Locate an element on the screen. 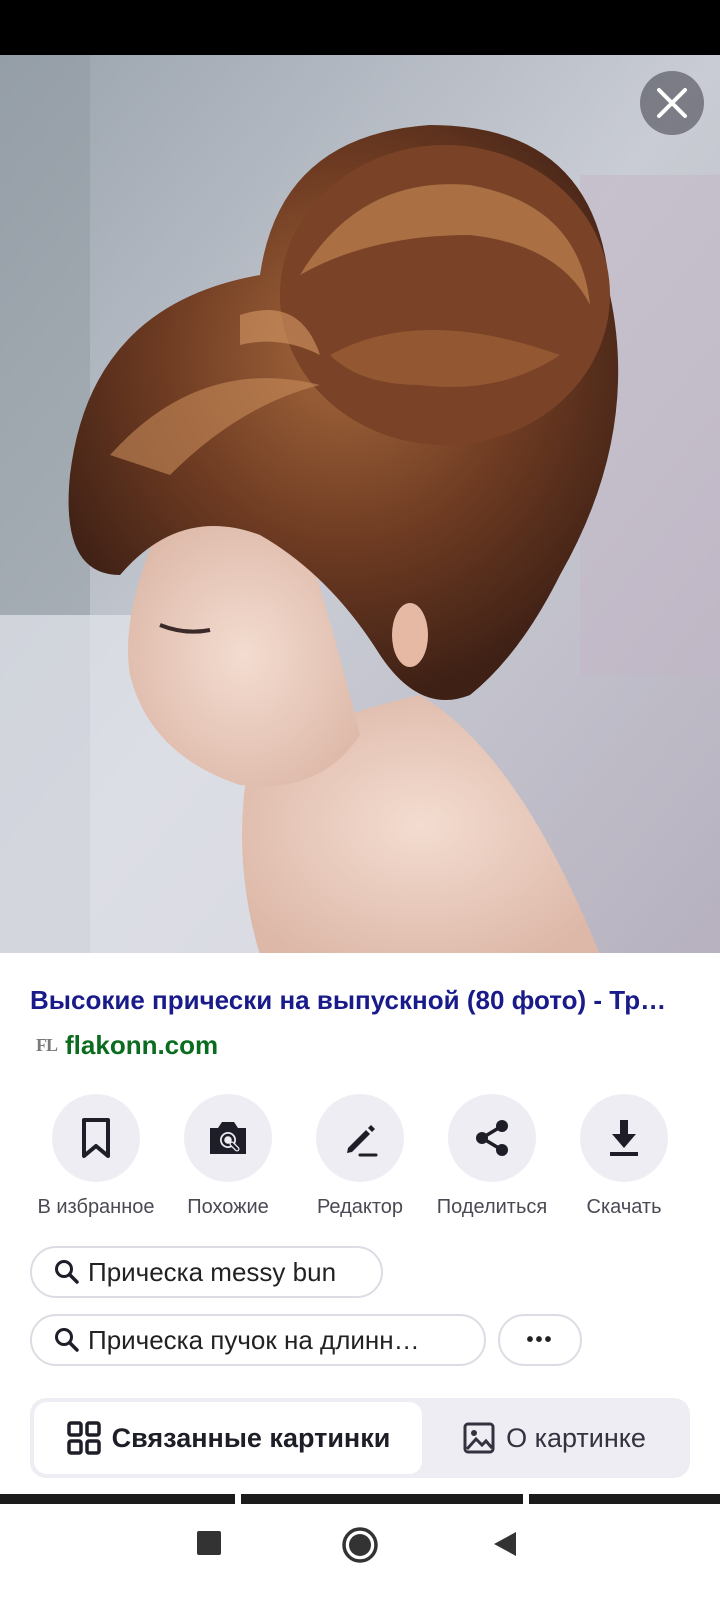 This screenshot has width=720, height=1600. download-button: Скачать is located at coordinates (624, 1156).